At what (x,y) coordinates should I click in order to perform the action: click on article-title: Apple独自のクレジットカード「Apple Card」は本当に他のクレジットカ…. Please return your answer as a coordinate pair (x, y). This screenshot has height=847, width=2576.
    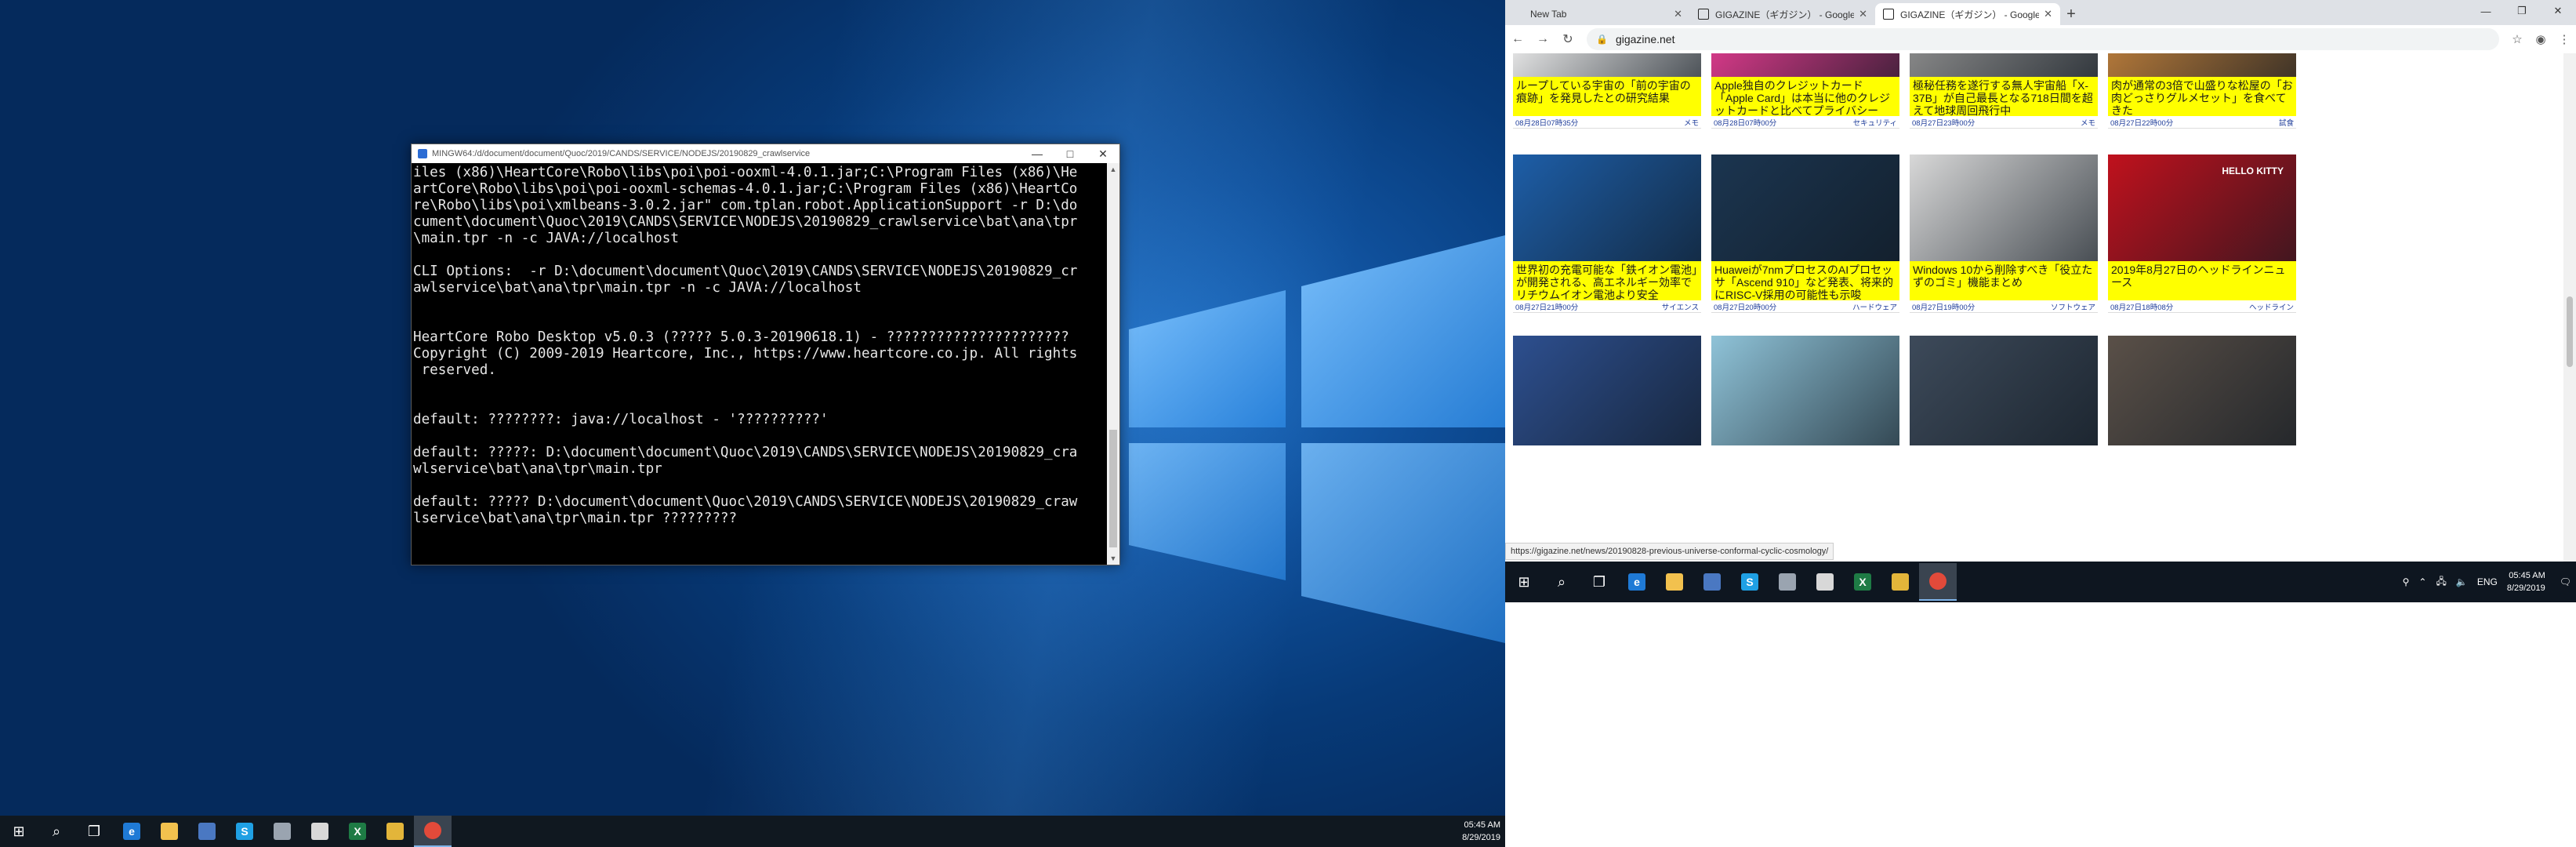
    Looking at the image, I should click on (1805, 96).